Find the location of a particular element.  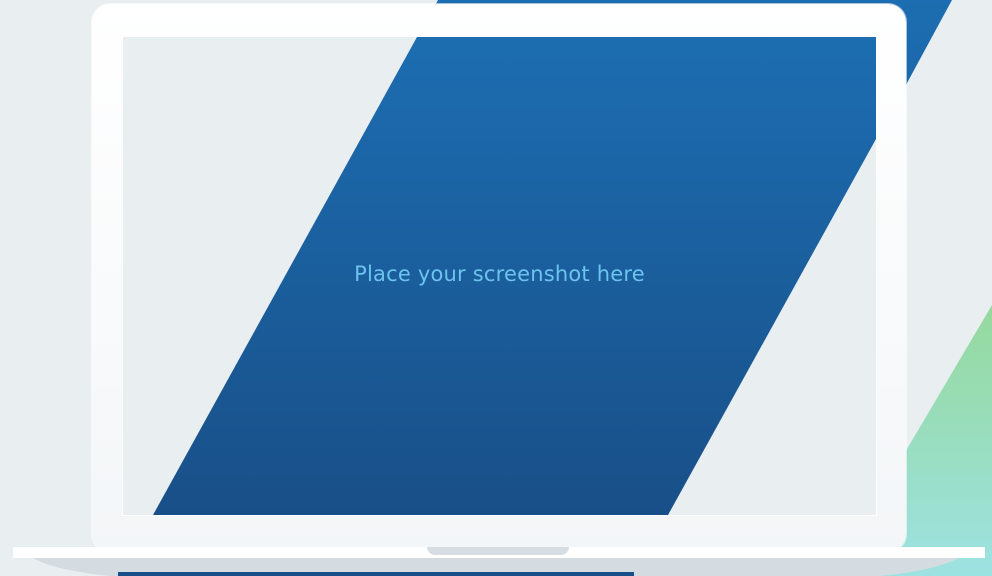

screenshot-placeholder-label: Place your screenshot here is located at coordinates (499, 274).